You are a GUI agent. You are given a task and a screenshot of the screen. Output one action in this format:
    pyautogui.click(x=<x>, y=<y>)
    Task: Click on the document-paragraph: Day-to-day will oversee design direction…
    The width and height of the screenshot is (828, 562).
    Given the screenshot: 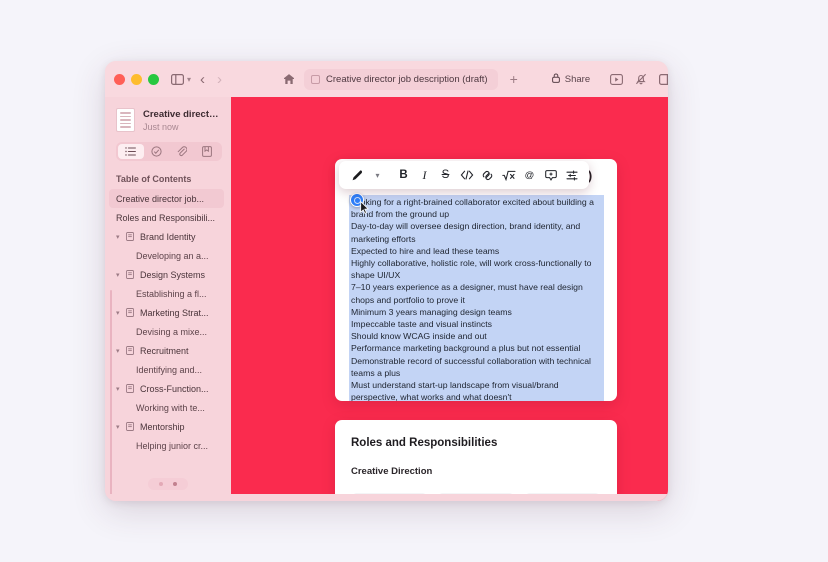 What is the action you would take?
    pyautogui.click(x=475, y=232)
    